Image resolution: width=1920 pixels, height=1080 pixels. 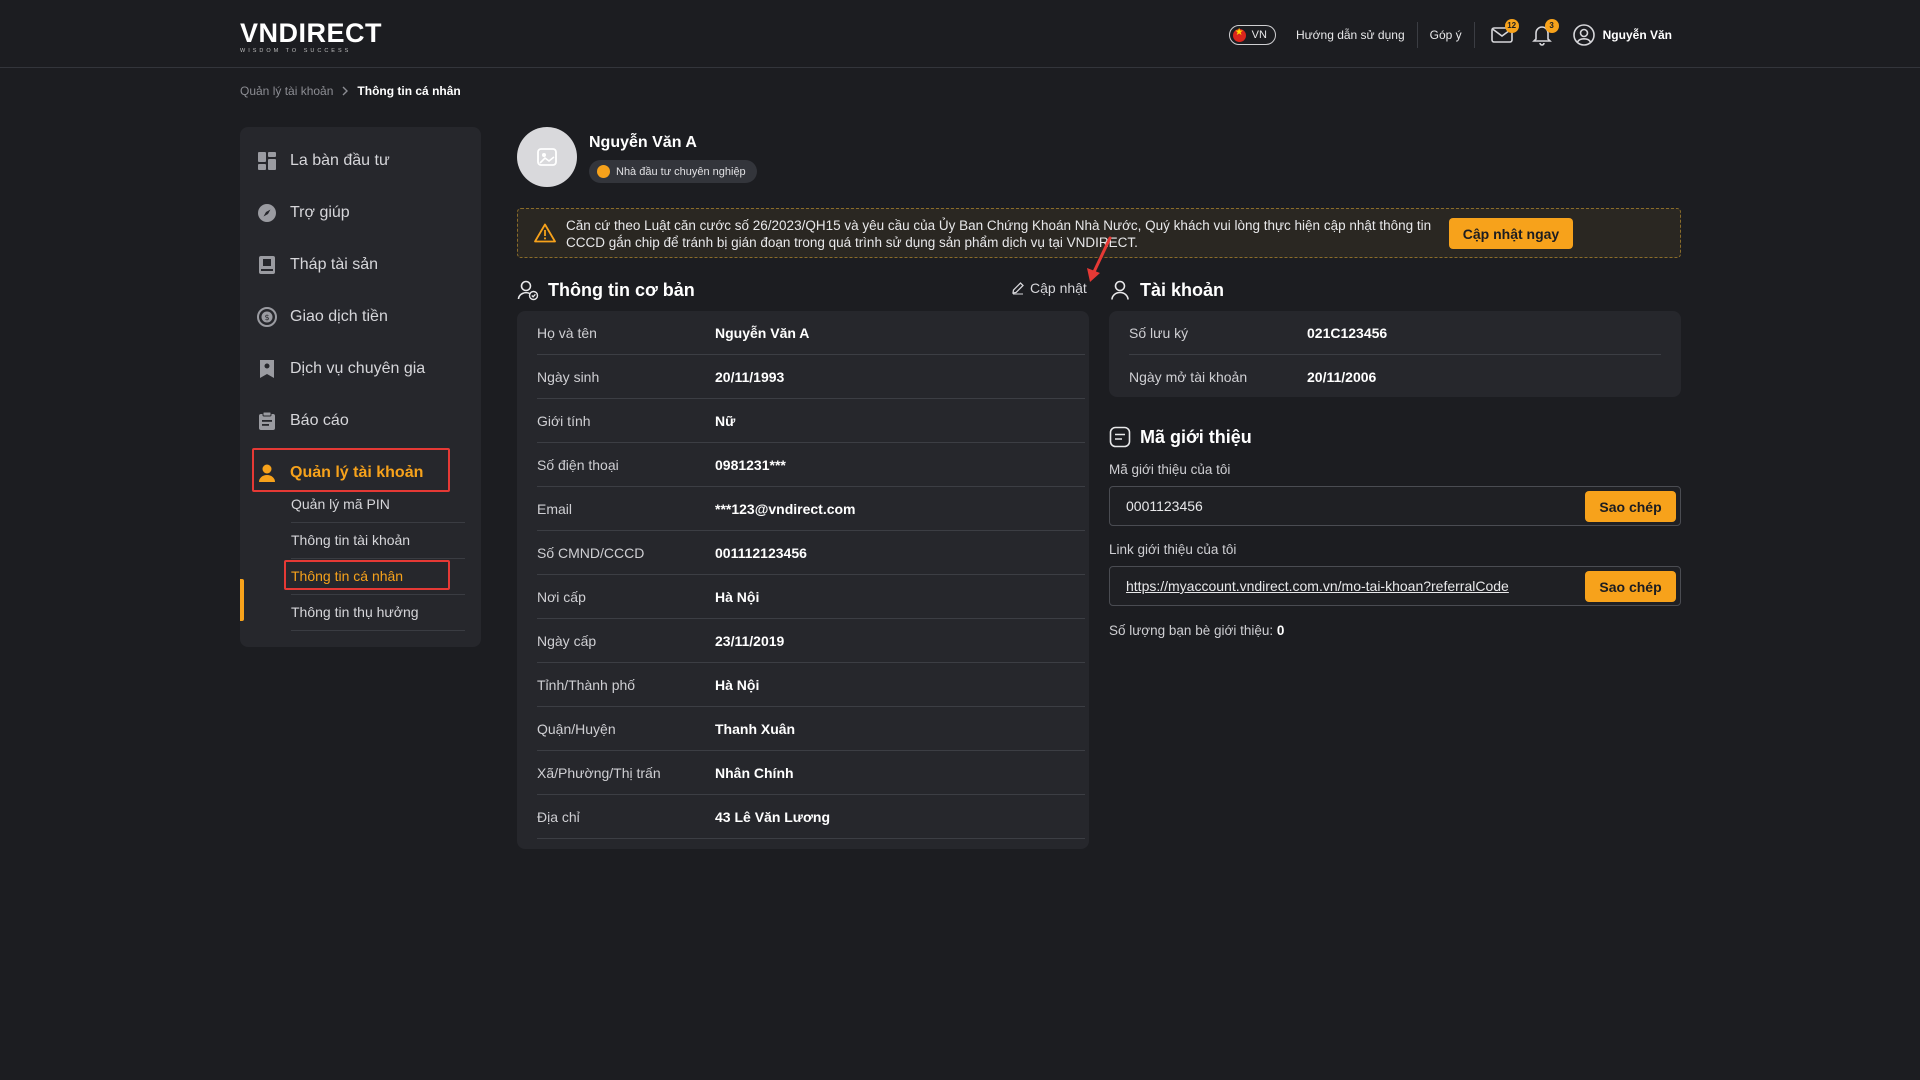 What do you see at coordinates (378, 505) in the screenshot?
I see `sub-item-pin-management: Quản lý mã PIN` at bounding box center [378, 505].